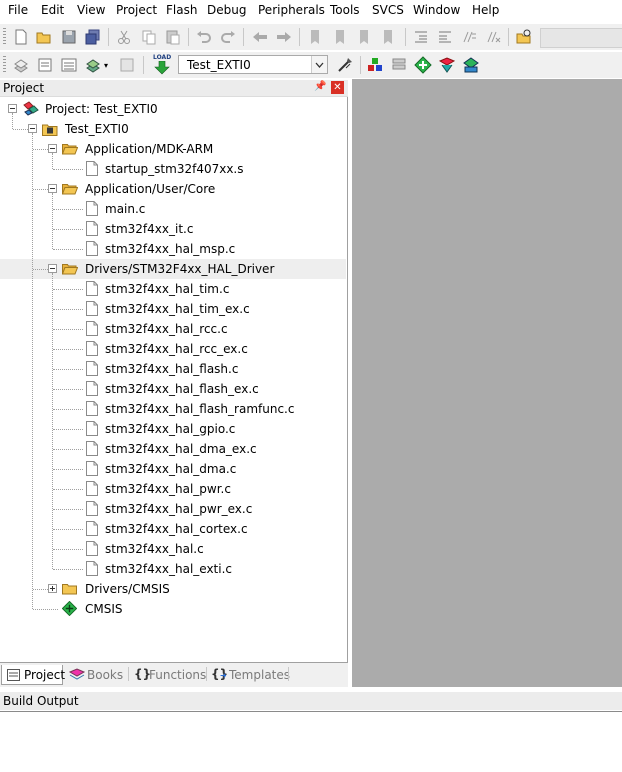  What do you see at coordinates (173, 129) in the screenshot?
I see `tree-target: Test_EXTI0` at bounding box center [173, 129].